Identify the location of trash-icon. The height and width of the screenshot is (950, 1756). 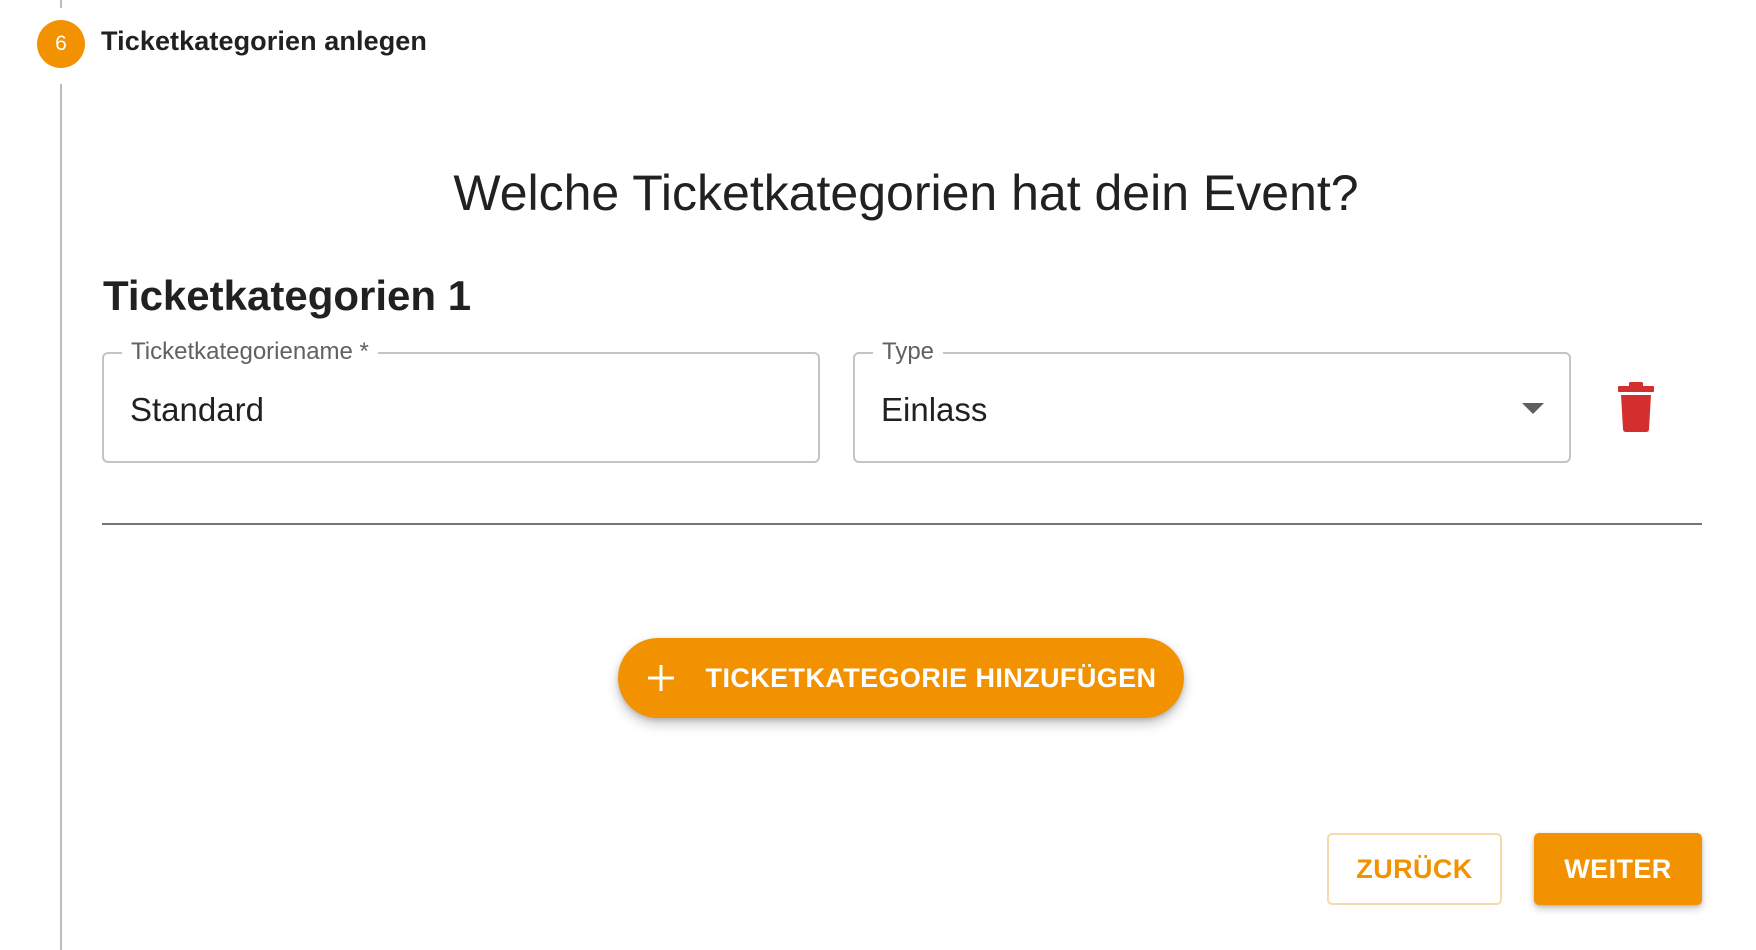
(1636, 407).